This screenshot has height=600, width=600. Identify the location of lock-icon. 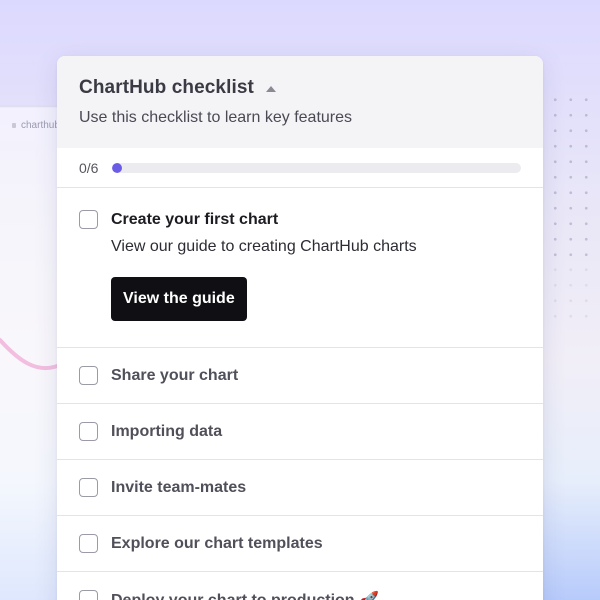
(14, 125).